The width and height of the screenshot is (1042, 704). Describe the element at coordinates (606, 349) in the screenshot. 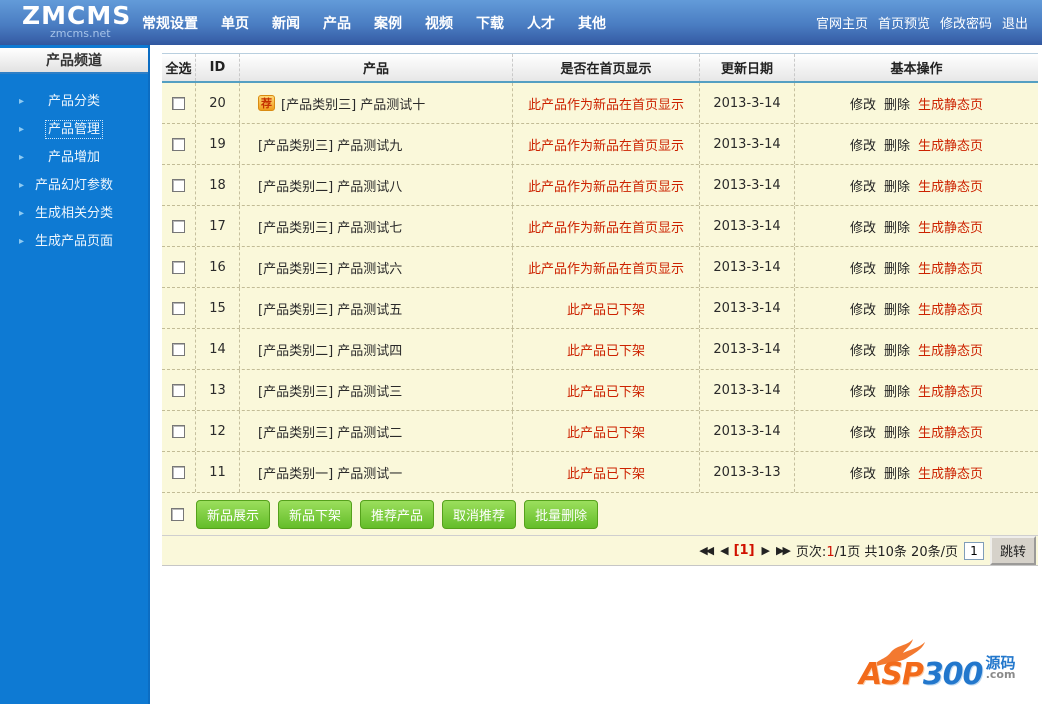

I see `row-status-cell: 此产品已下架` at that location.